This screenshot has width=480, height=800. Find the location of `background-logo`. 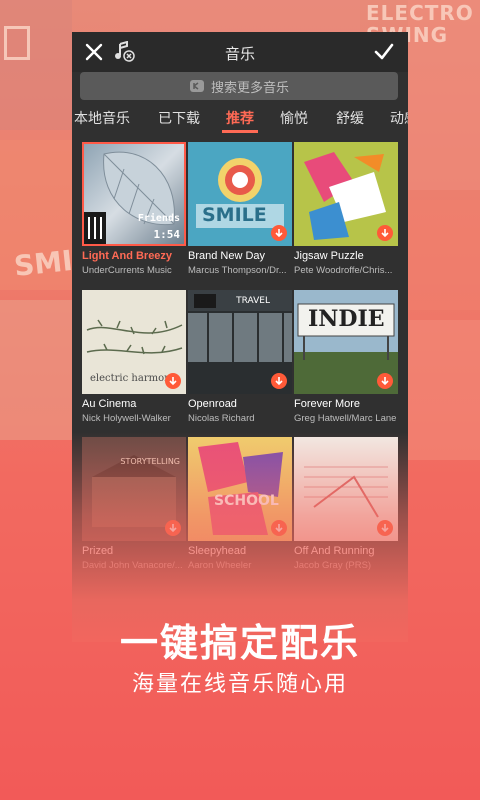

background-logo is located at coordinates (17, 43).